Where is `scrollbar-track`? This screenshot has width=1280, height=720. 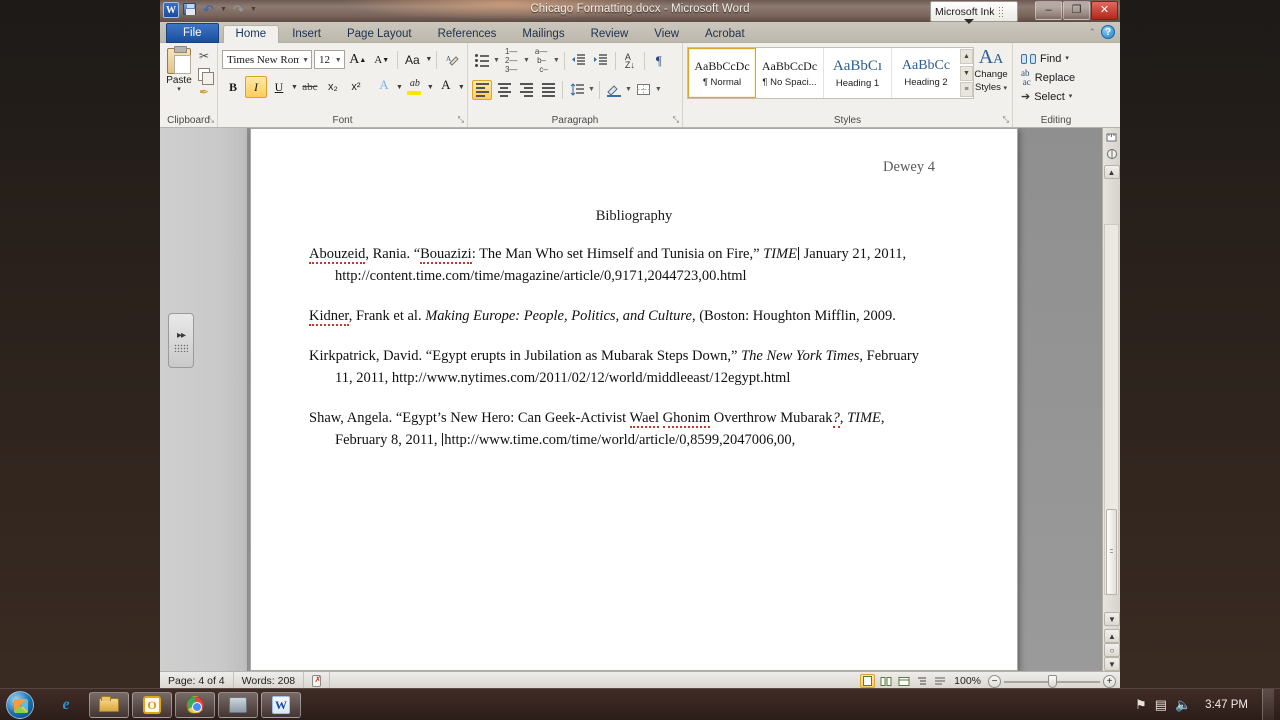 scrollbar-track is located at coordinates (1111, 409).